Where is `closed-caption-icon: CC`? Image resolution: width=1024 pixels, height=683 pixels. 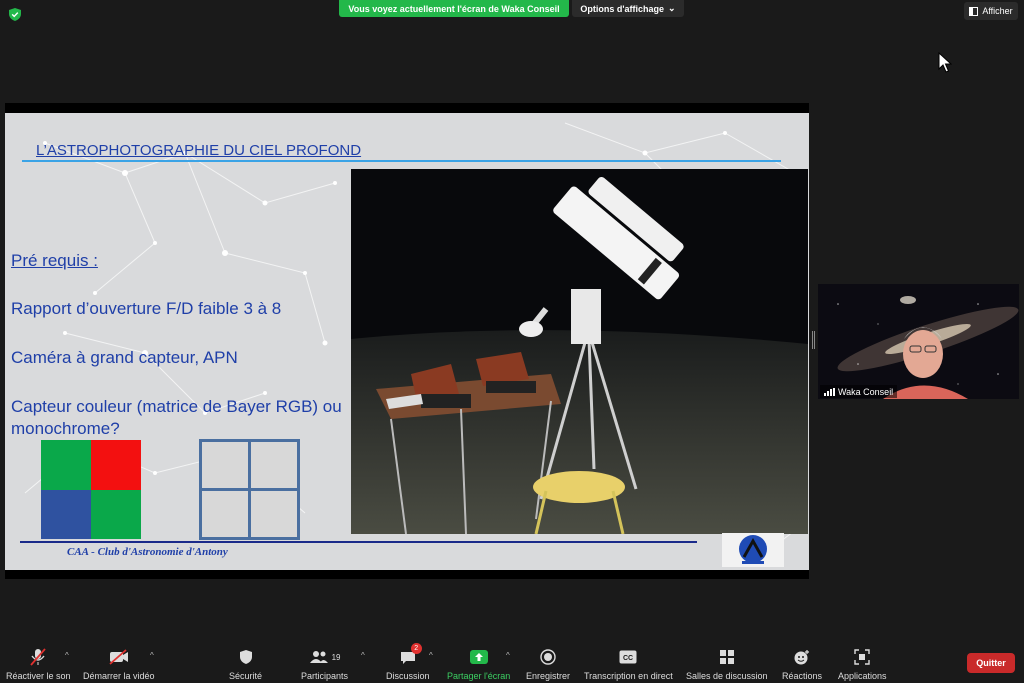 closed-caption-icon: CC is located at coordinates (628, 657).